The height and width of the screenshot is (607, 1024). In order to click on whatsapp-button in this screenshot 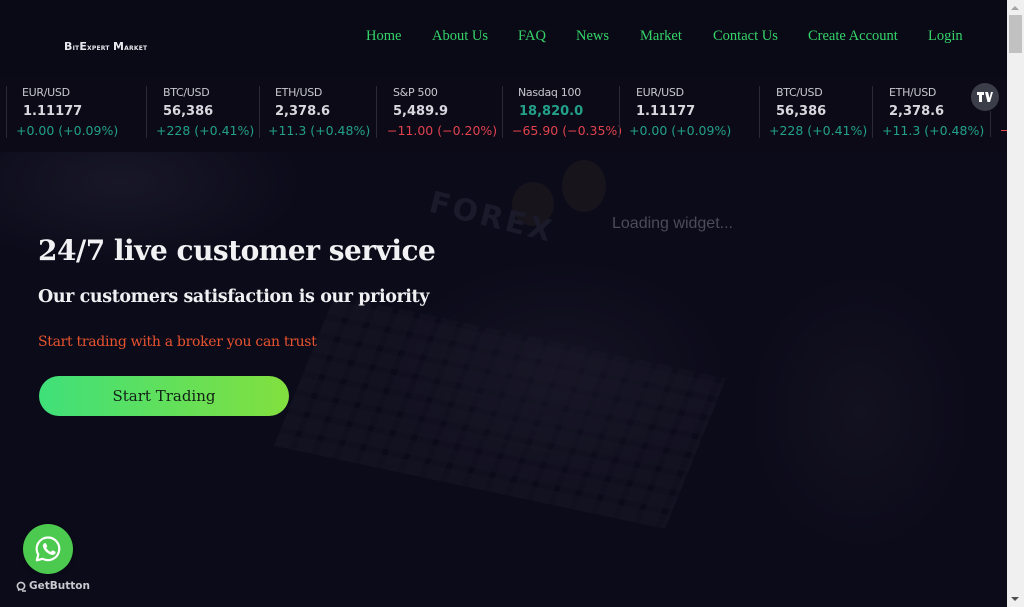, I will do `click(48, 549)`.